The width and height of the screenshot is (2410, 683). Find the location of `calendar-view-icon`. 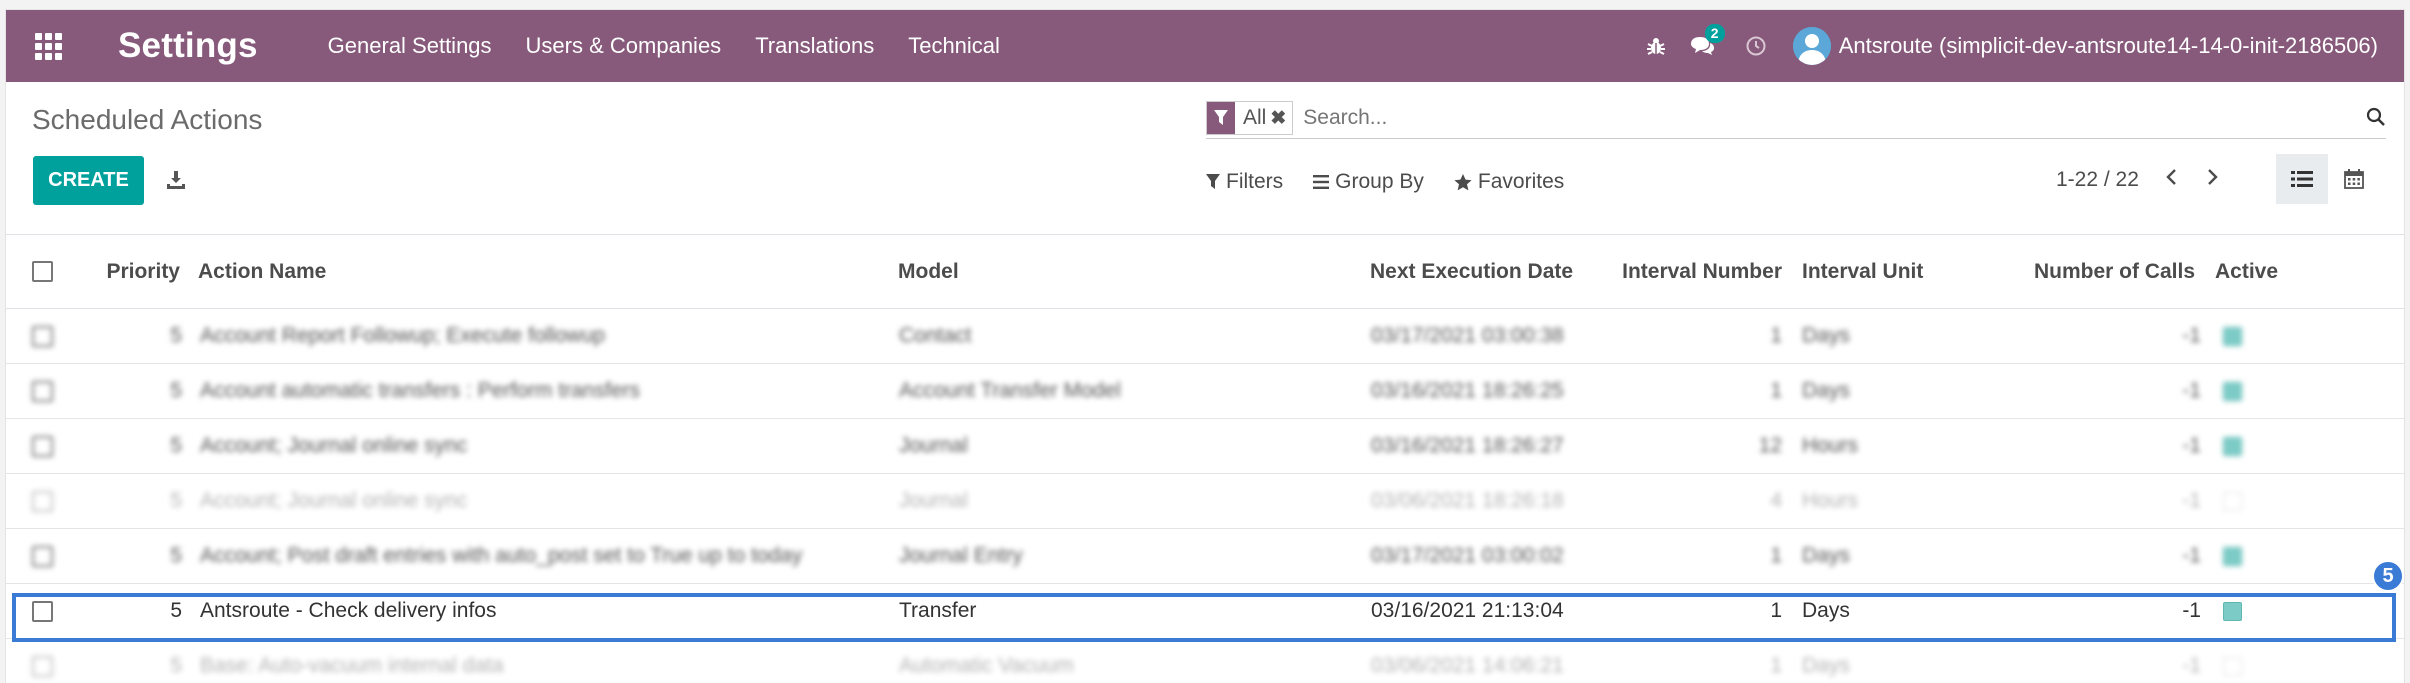

calendar-view-icon is located at coordinates (2354, 179).